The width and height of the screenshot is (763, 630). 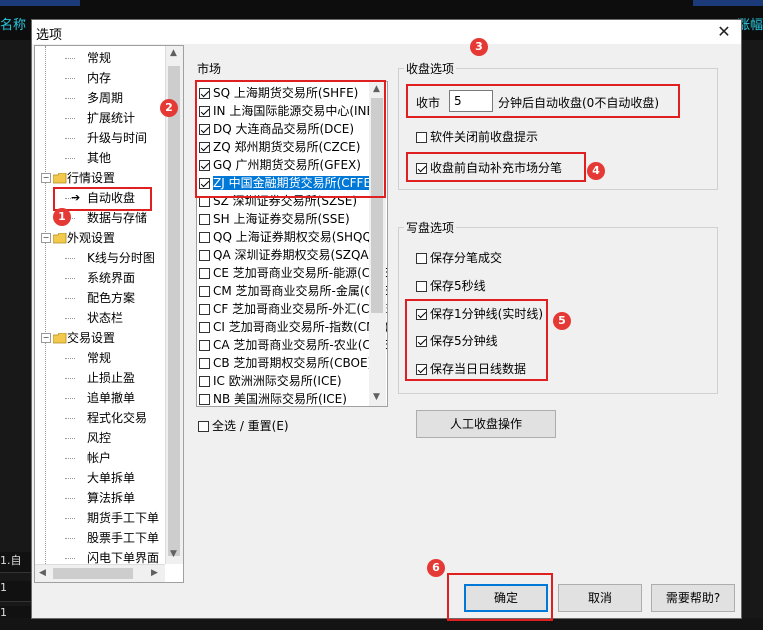 I want to click on tree-item: 程式化交易, so click(x=117, y=418).